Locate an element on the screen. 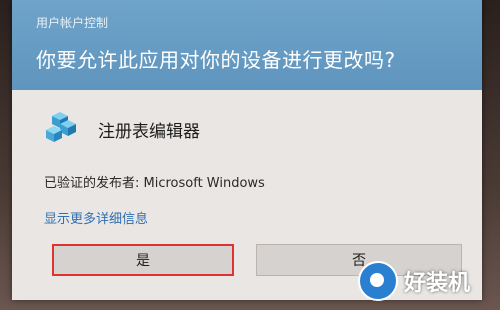 Image resolution: width=500 pixels, height=310 pixels. watermark-text: 好装机 is located at coordinates (437, 283).